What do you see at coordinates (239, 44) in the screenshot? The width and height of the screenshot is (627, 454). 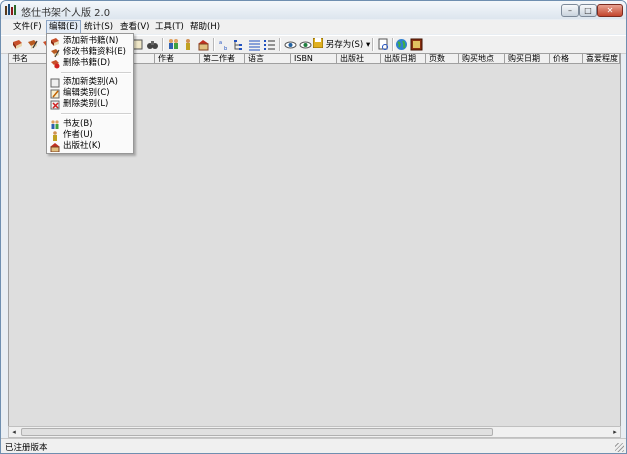 I see `tree-view-icon` at bounding box center [239, 44].